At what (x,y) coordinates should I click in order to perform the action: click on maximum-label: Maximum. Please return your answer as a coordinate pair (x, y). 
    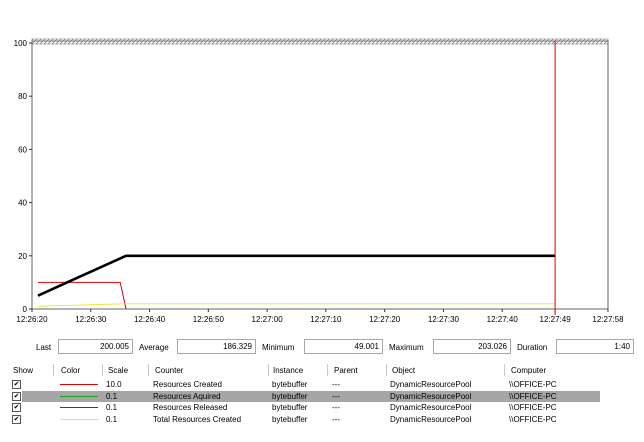
    Looking at the image, I should click on (406, 347).